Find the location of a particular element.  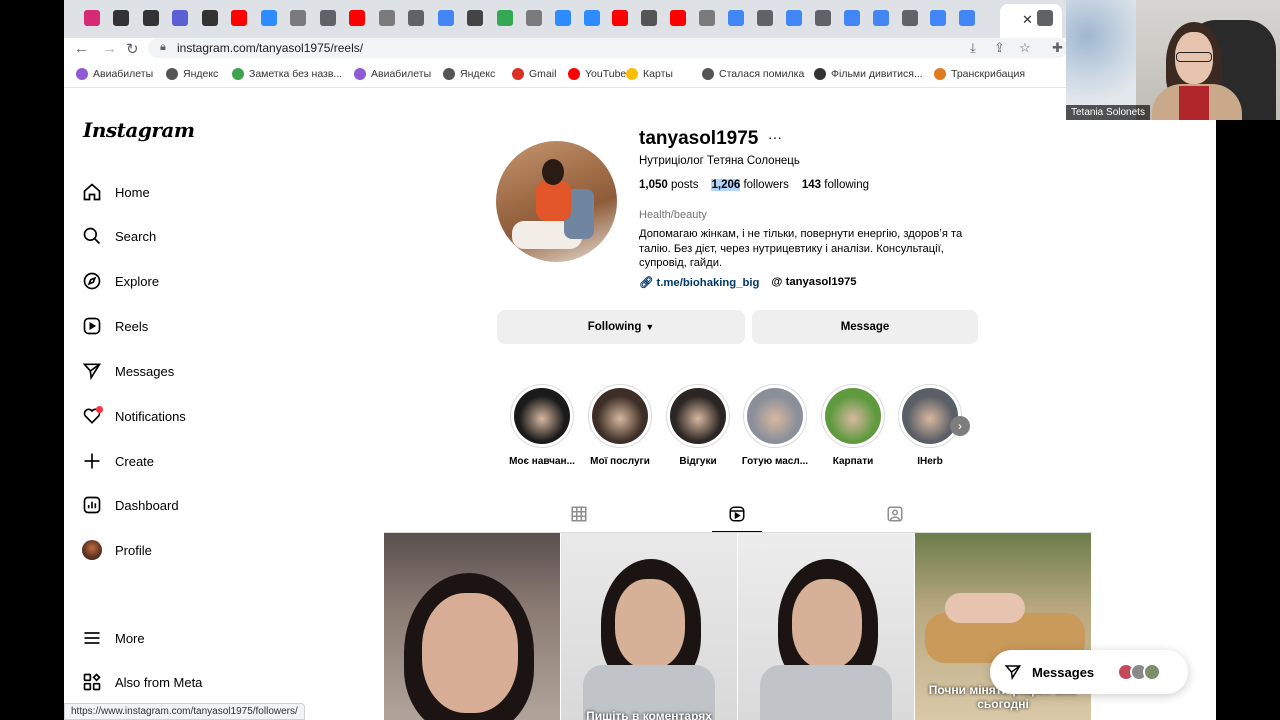

threads-handle: tanyasol1975 is located at coordinates (821, 282).